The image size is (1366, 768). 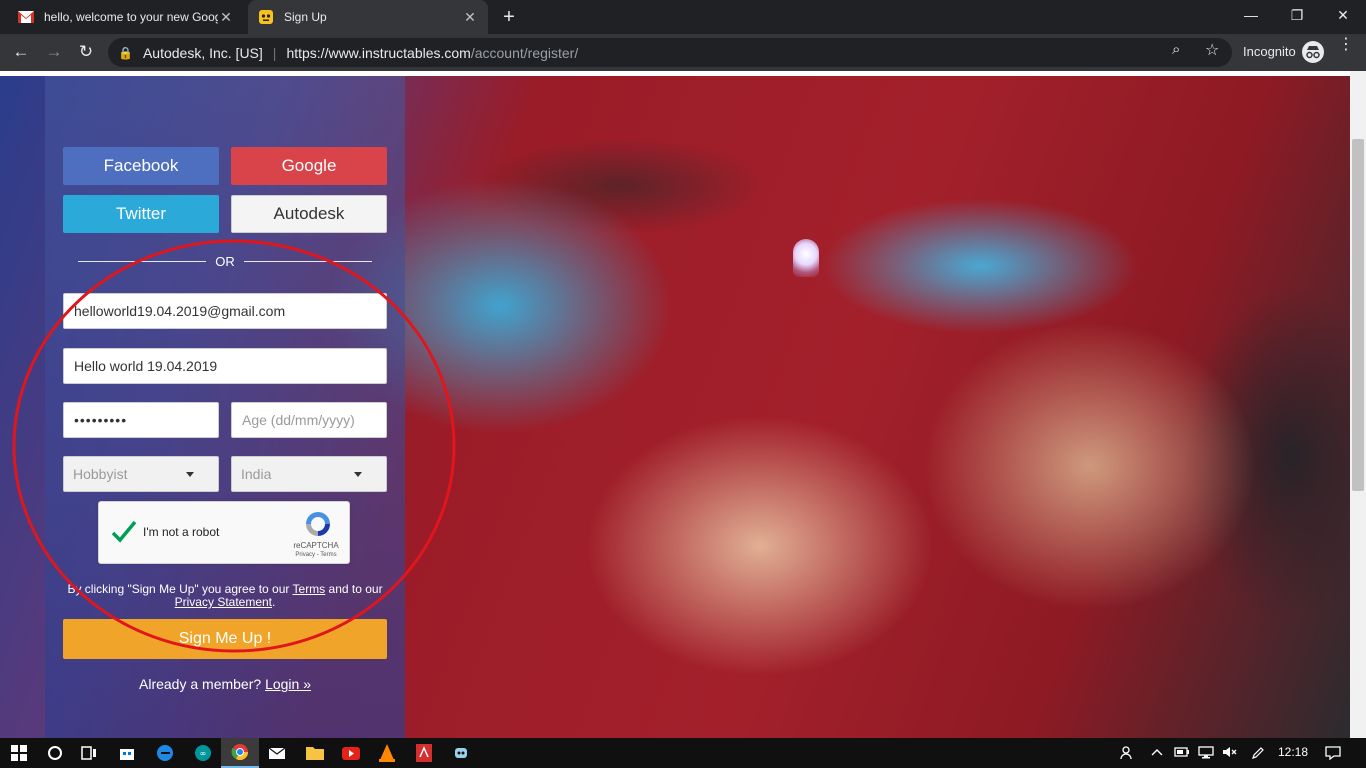 I want to click on legal-suffix: ., so click(x=274, y=602).